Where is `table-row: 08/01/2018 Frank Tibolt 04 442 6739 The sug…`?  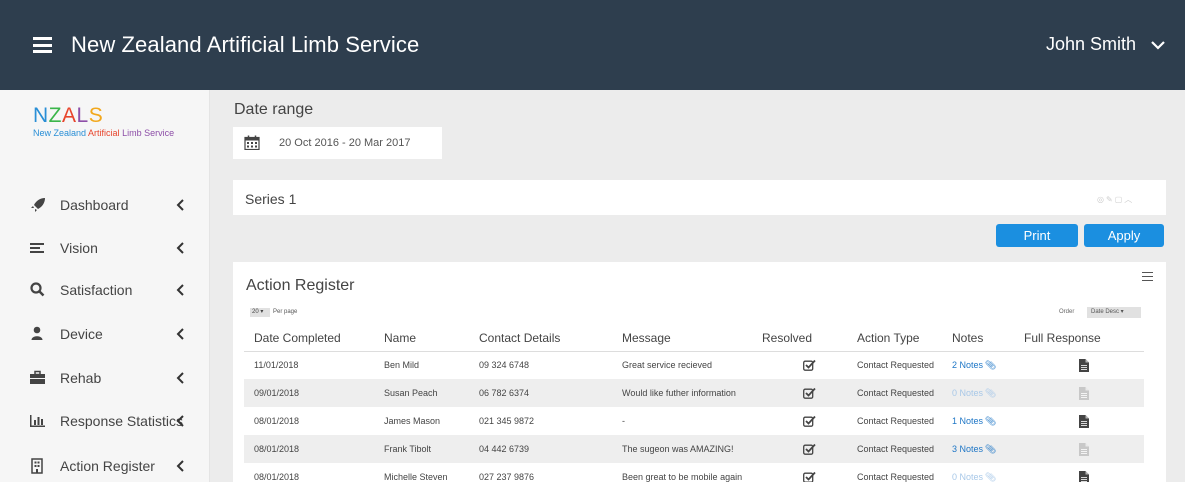
table-row: 08/01/2018 Frank Tibolt 04 442 6739 The sug… is located at coordinates (694, 449).